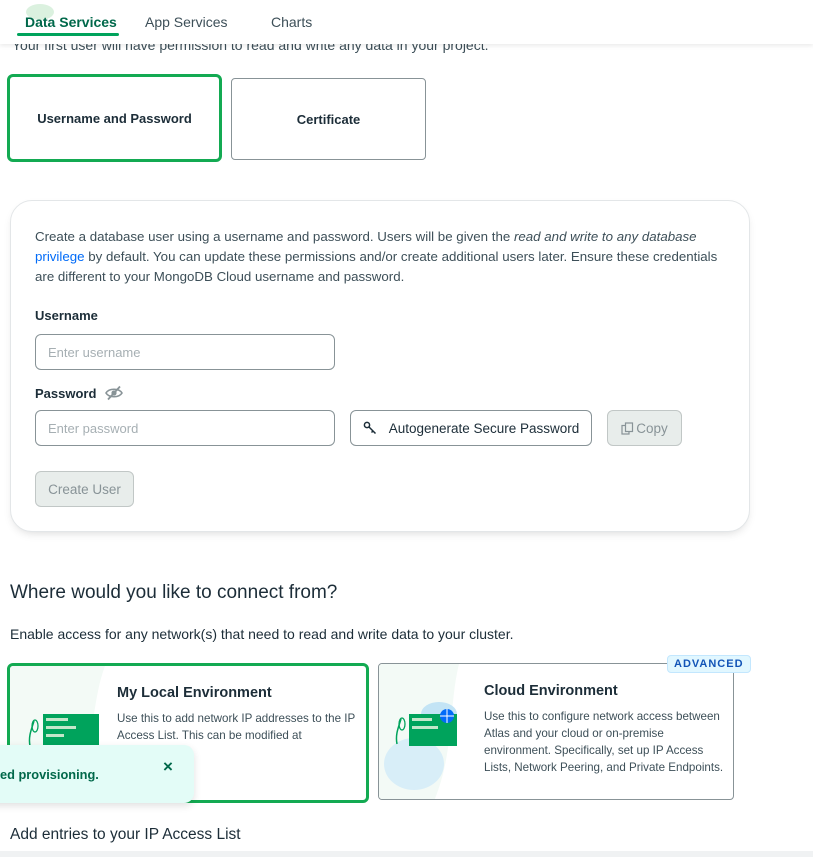 The width and height of the screenshot is (813, 857). What do you see at coordinates (49, 774) in the screenshot?
I see `toast-message: ed provisioning.` at bounding box center [49, 774].